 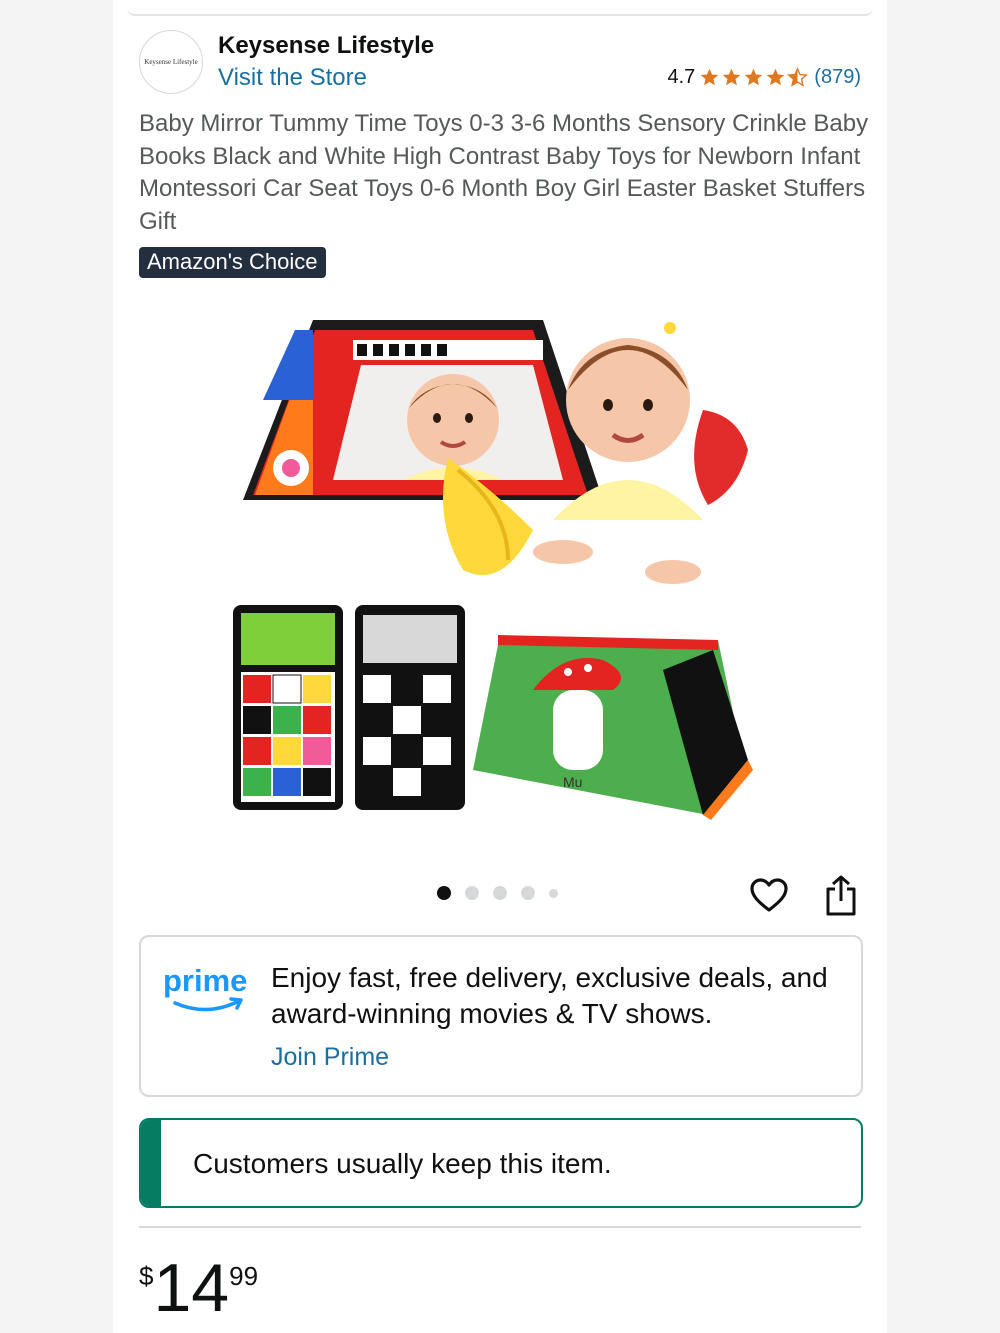 What do you see at coordinates (205, 980) in the screenshot?
I see `prime-logo-text: prime` at bounding box center [205, 980].